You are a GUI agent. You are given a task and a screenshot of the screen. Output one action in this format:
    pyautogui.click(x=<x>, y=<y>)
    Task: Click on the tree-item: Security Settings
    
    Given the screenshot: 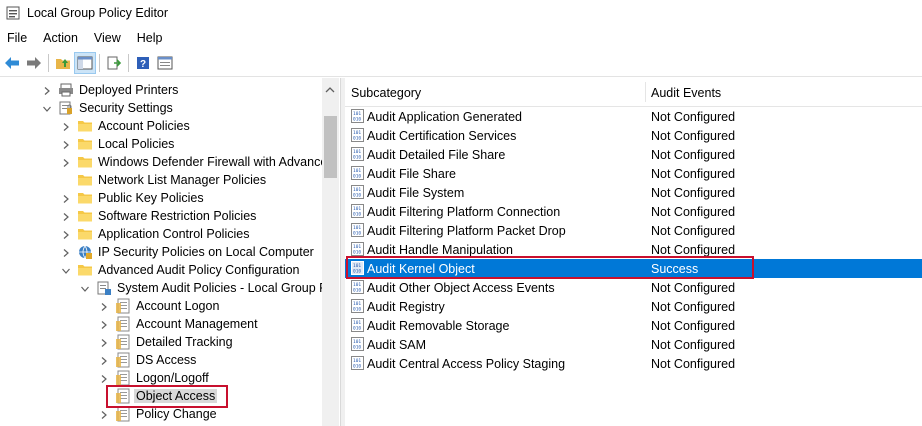 What is the action you would take?
    pyautogui.click(x=108, y=108)
    